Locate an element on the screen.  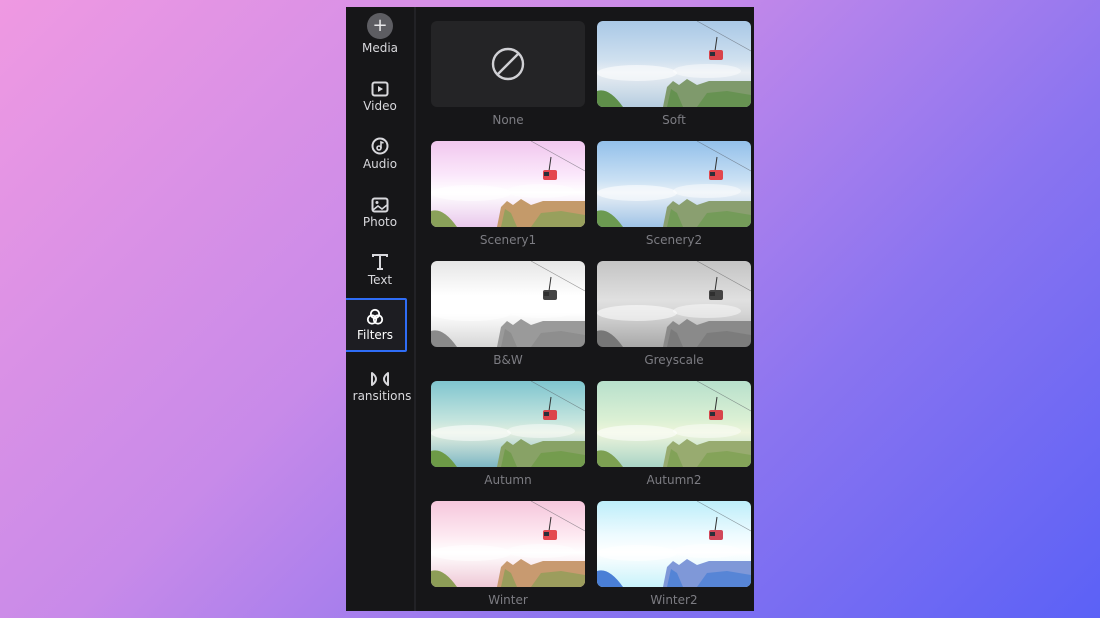
image-icon is located at coordinates (380, 205).